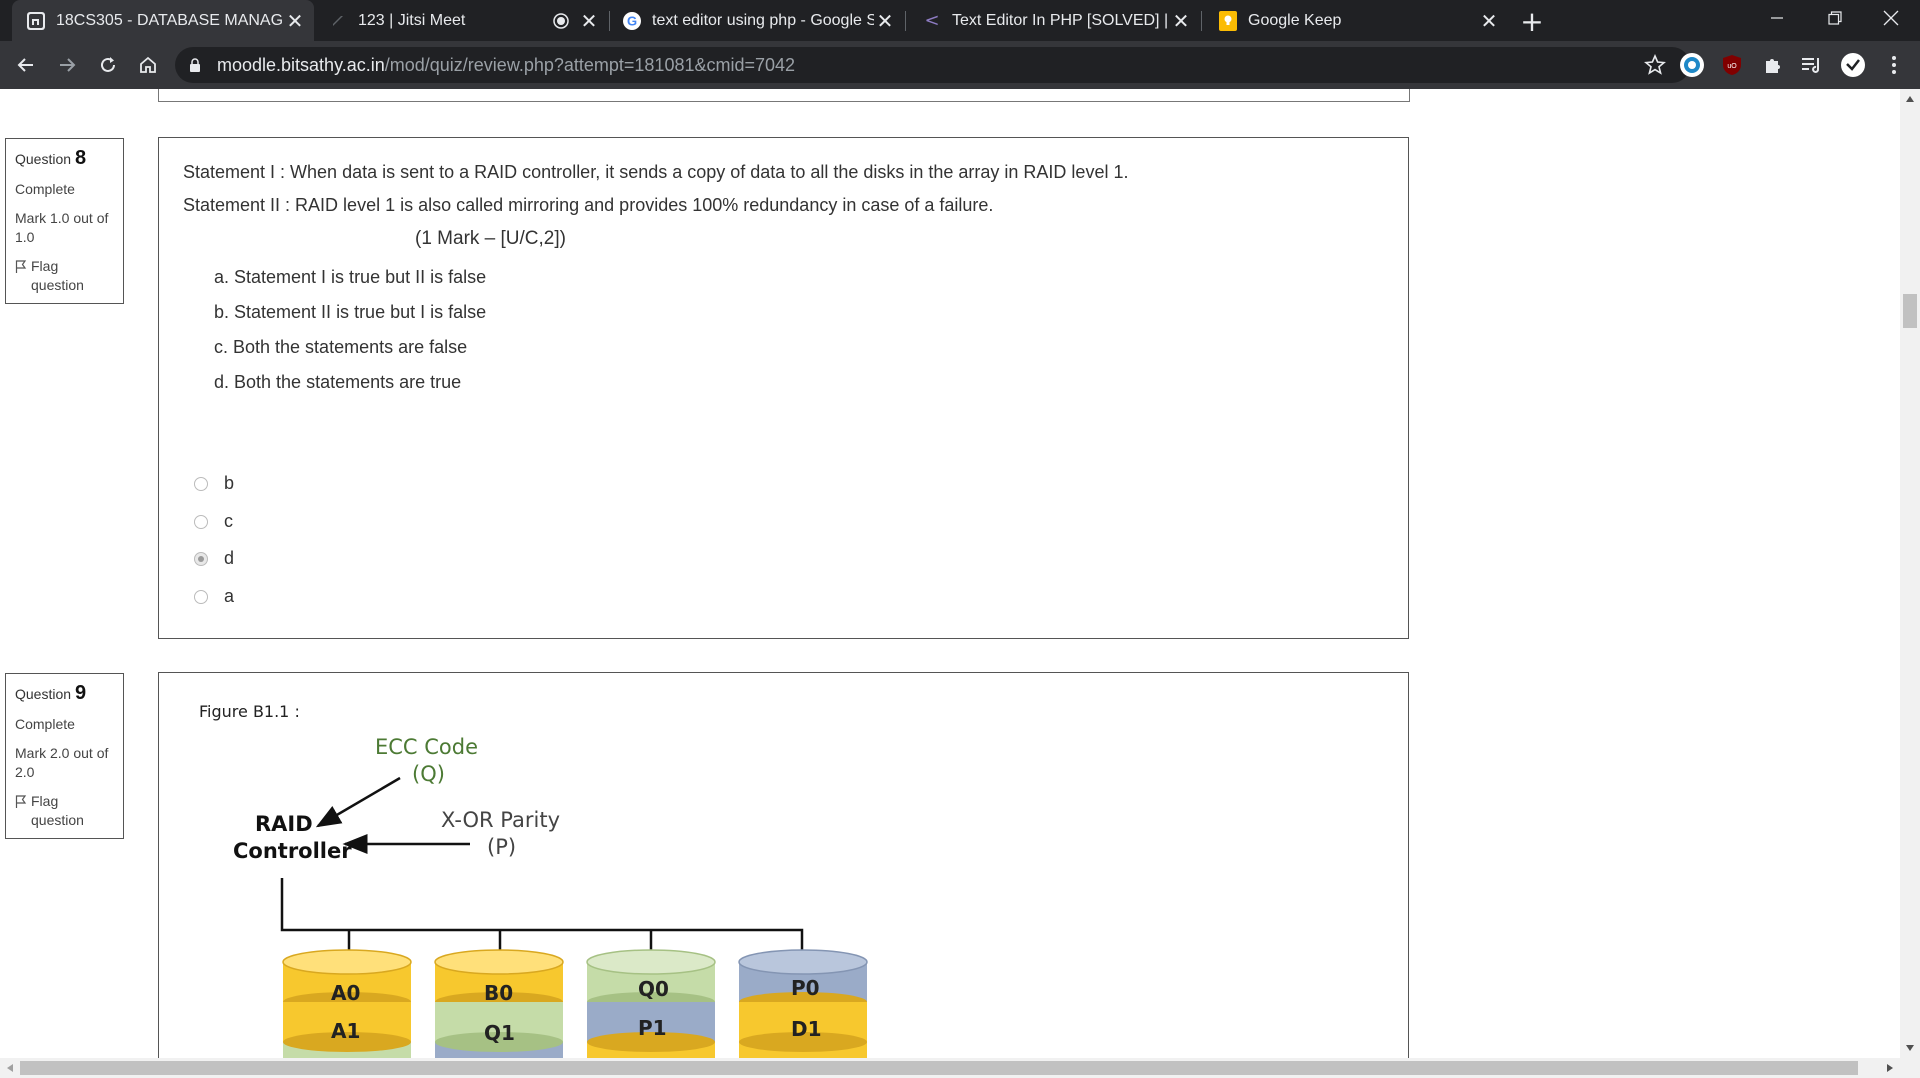 This screenshot has height=1078, width=1920. I want to click on disk-1-bottom-label: A1, so click(346, 1031).